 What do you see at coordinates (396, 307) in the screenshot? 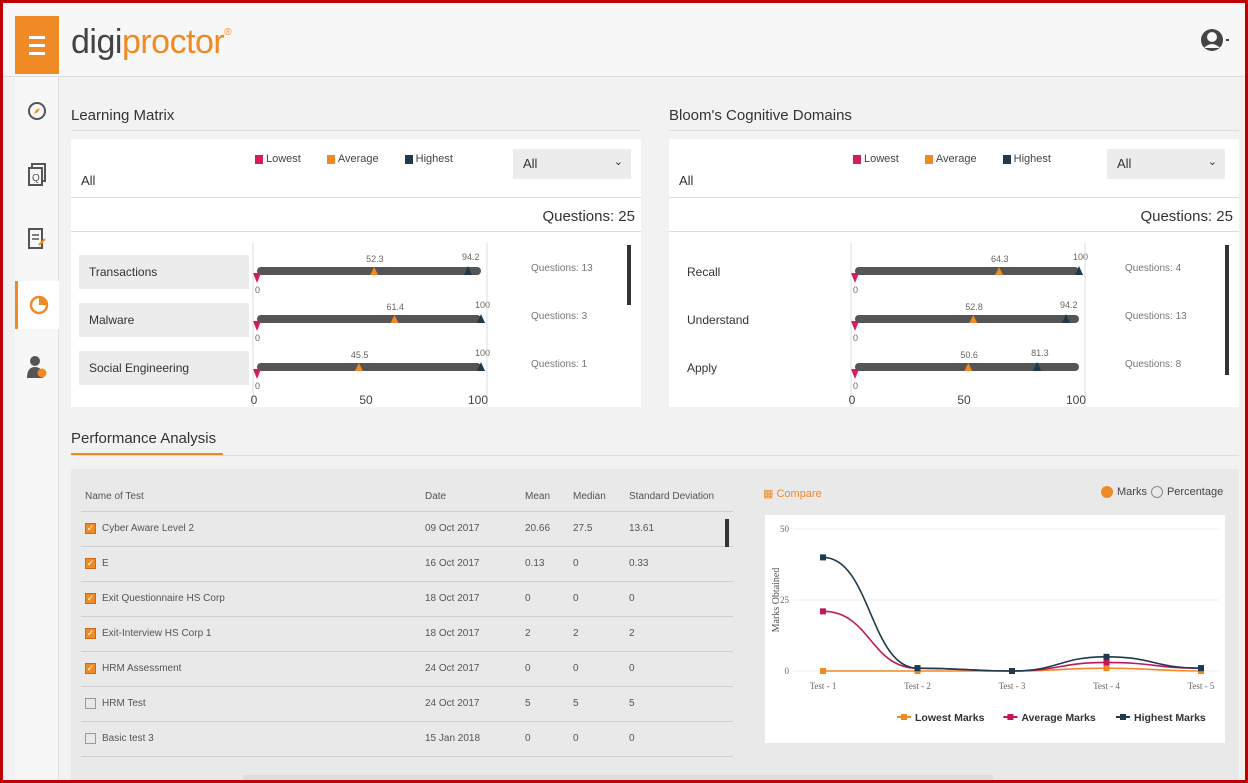
I see `average-value-label: 61.4` at bounding box center [396, 307].